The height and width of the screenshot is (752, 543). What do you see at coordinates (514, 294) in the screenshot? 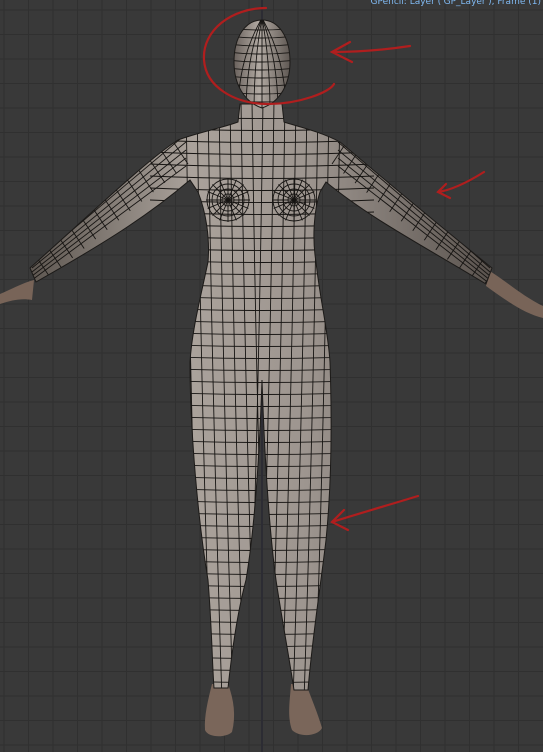
I see `right-hand` at bounding box center [514, 294].